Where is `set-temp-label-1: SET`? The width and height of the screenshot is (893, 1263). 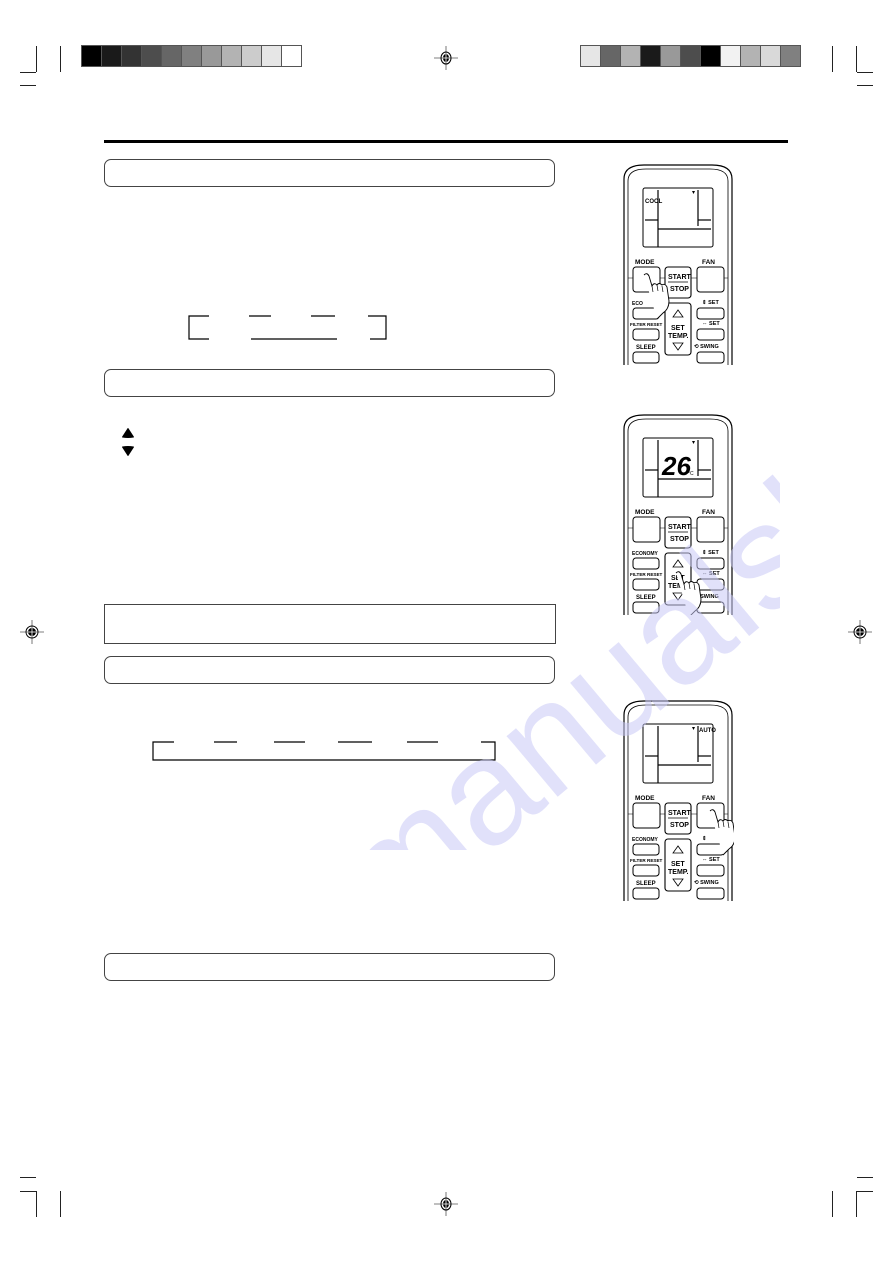 set-temp-label-1: SET is located at coordinates (678, 864).